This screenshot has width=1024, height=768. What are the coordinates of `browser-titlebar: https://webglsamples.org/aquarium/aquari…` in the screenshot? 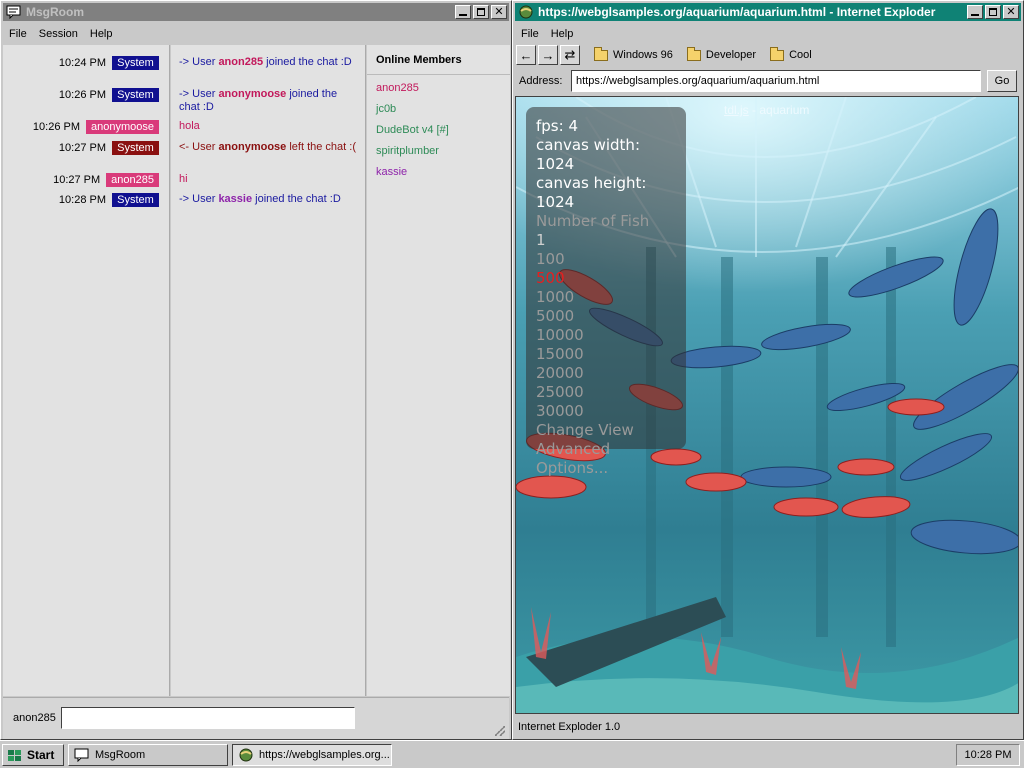 It's located at (768, 12).